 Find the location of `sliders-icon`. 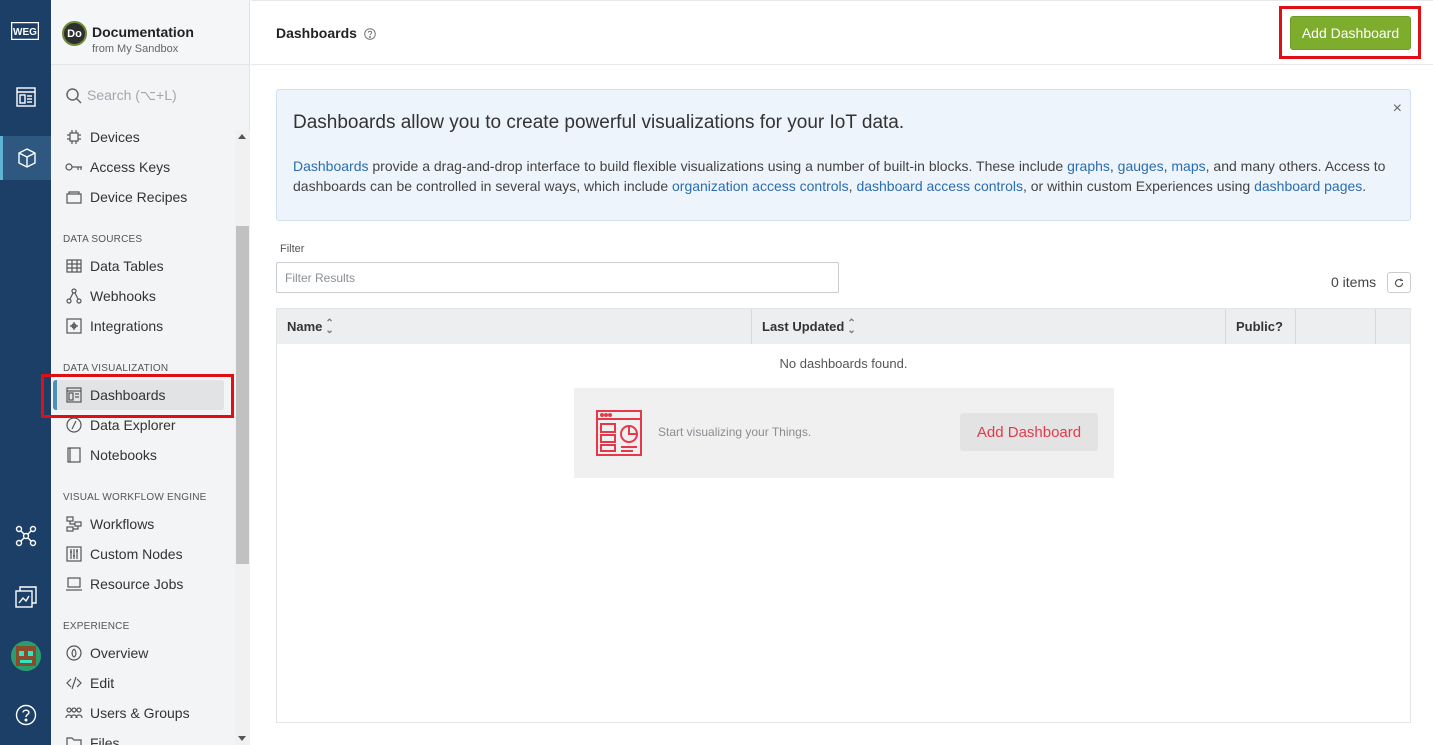

sliders-icon is located at coordinates (74, 554).